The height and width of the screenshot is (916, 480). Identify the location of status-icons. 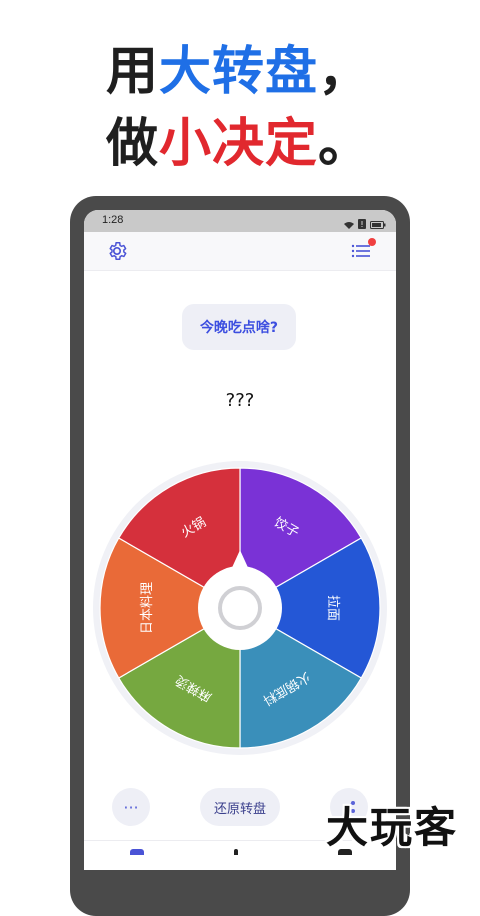
(365, 223).